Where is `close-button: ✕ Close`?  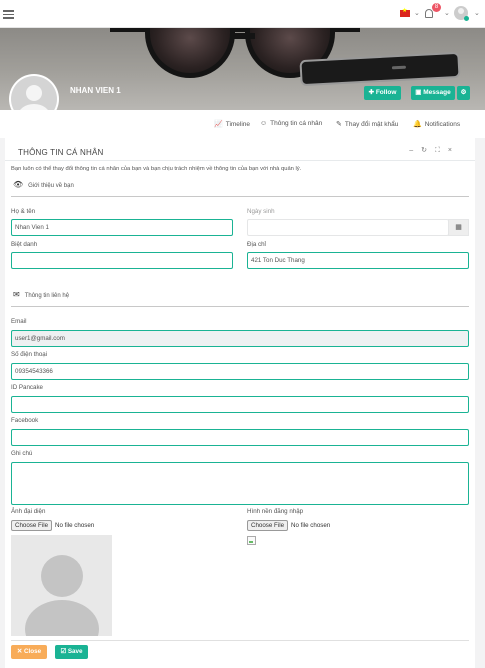
close-button: ✕ Close is located at coordinates (29, 652).